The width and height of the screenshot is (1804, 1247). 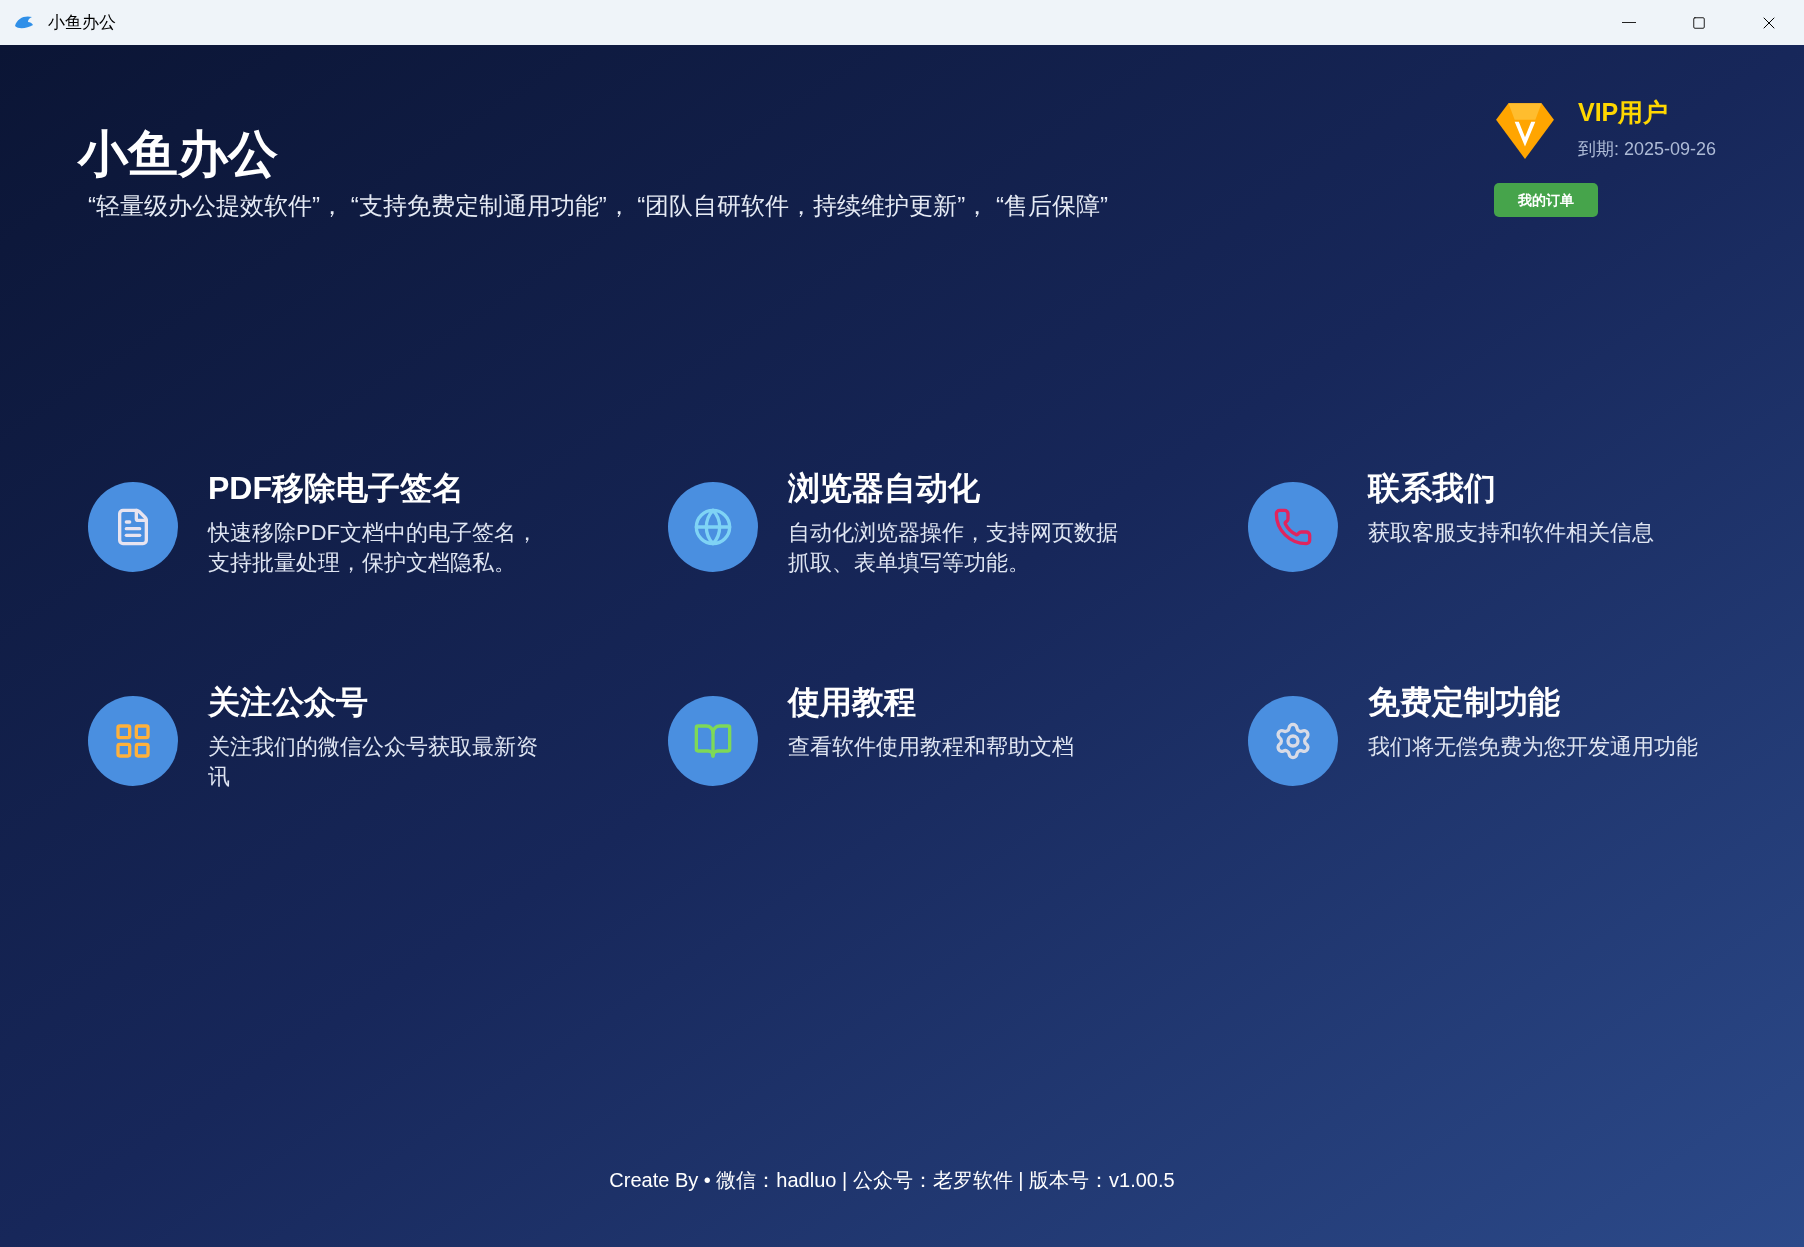 What do you see at coordinates (1511, 533) in the screenshot?
I see `feature-description: 获取客服支持和软件相关信息` at bounding box center [1511, 533].